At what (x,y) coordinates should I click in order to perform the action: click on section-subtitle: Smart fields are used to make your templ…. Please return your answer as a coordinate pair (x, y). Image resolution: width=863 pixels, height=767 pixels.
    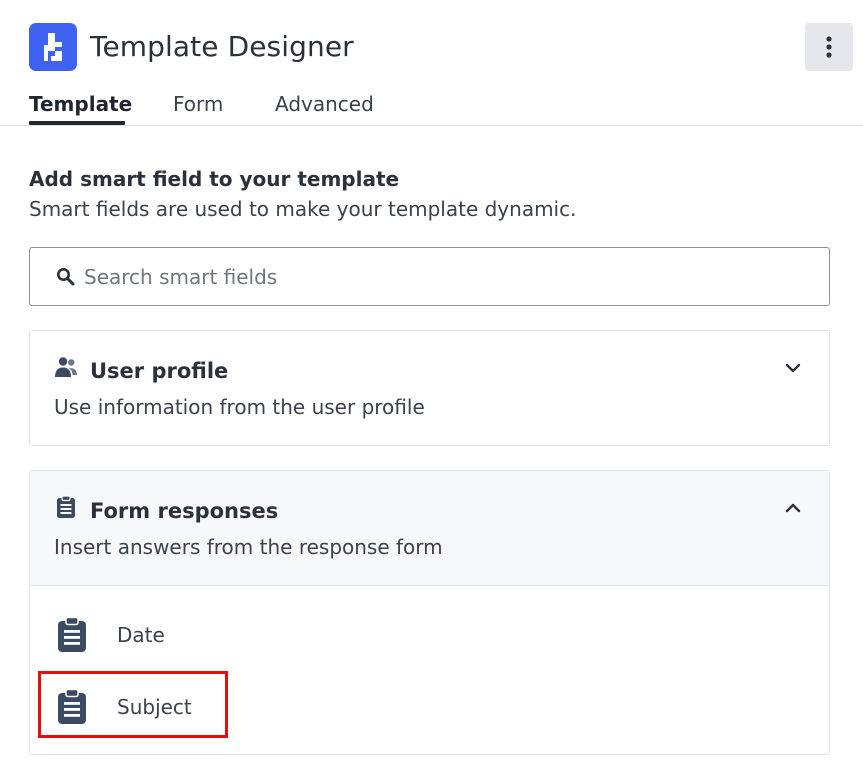
    Looking at the image, I should click on (303, 209).